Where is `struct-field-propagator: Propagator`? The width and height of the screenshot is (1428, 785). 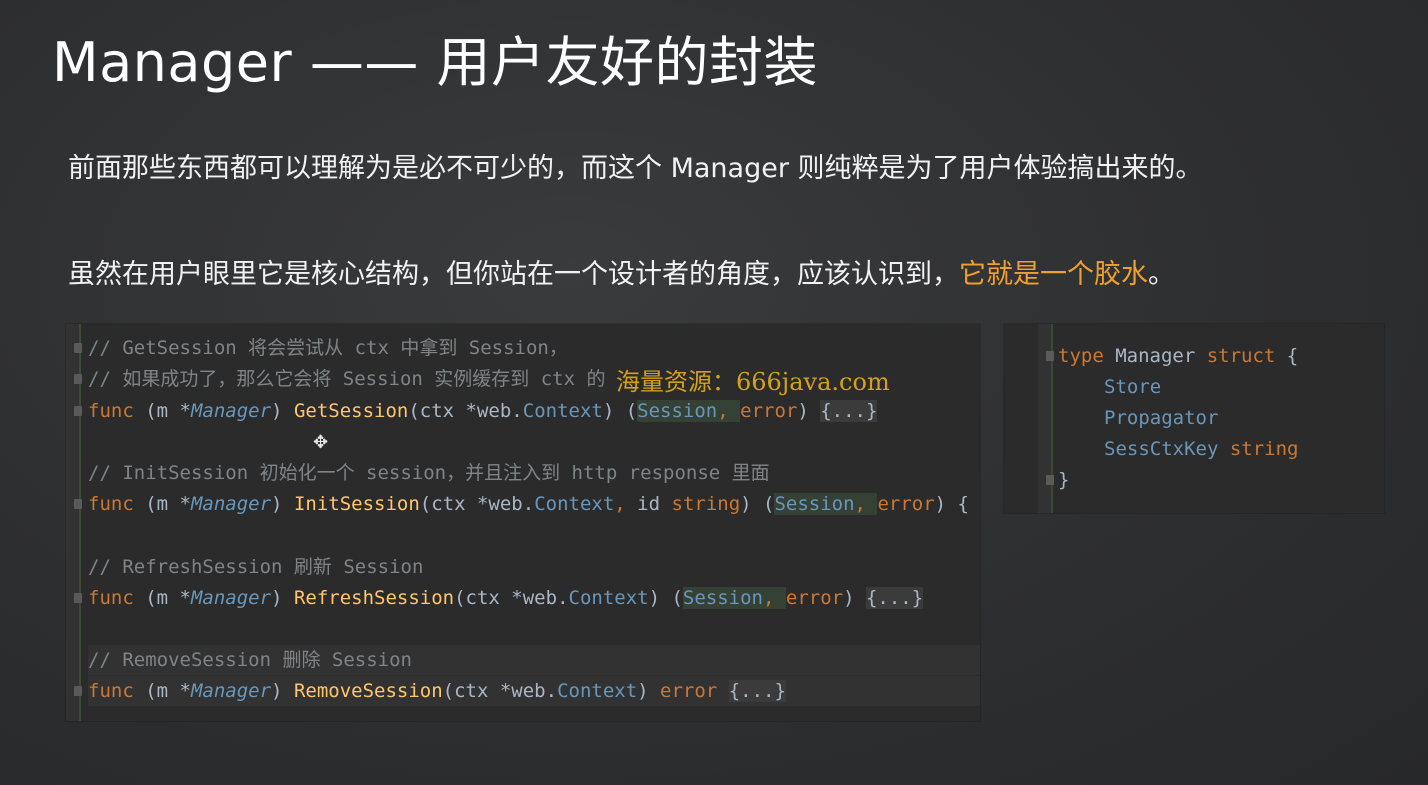 struct-field-propagator: Propagator is located at coordinates (1161, 418).